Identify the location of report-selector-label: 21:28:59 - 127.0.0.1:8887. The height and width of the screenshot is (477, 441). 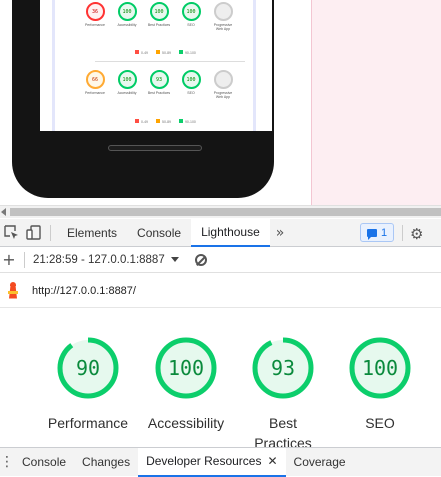
(99, 259).